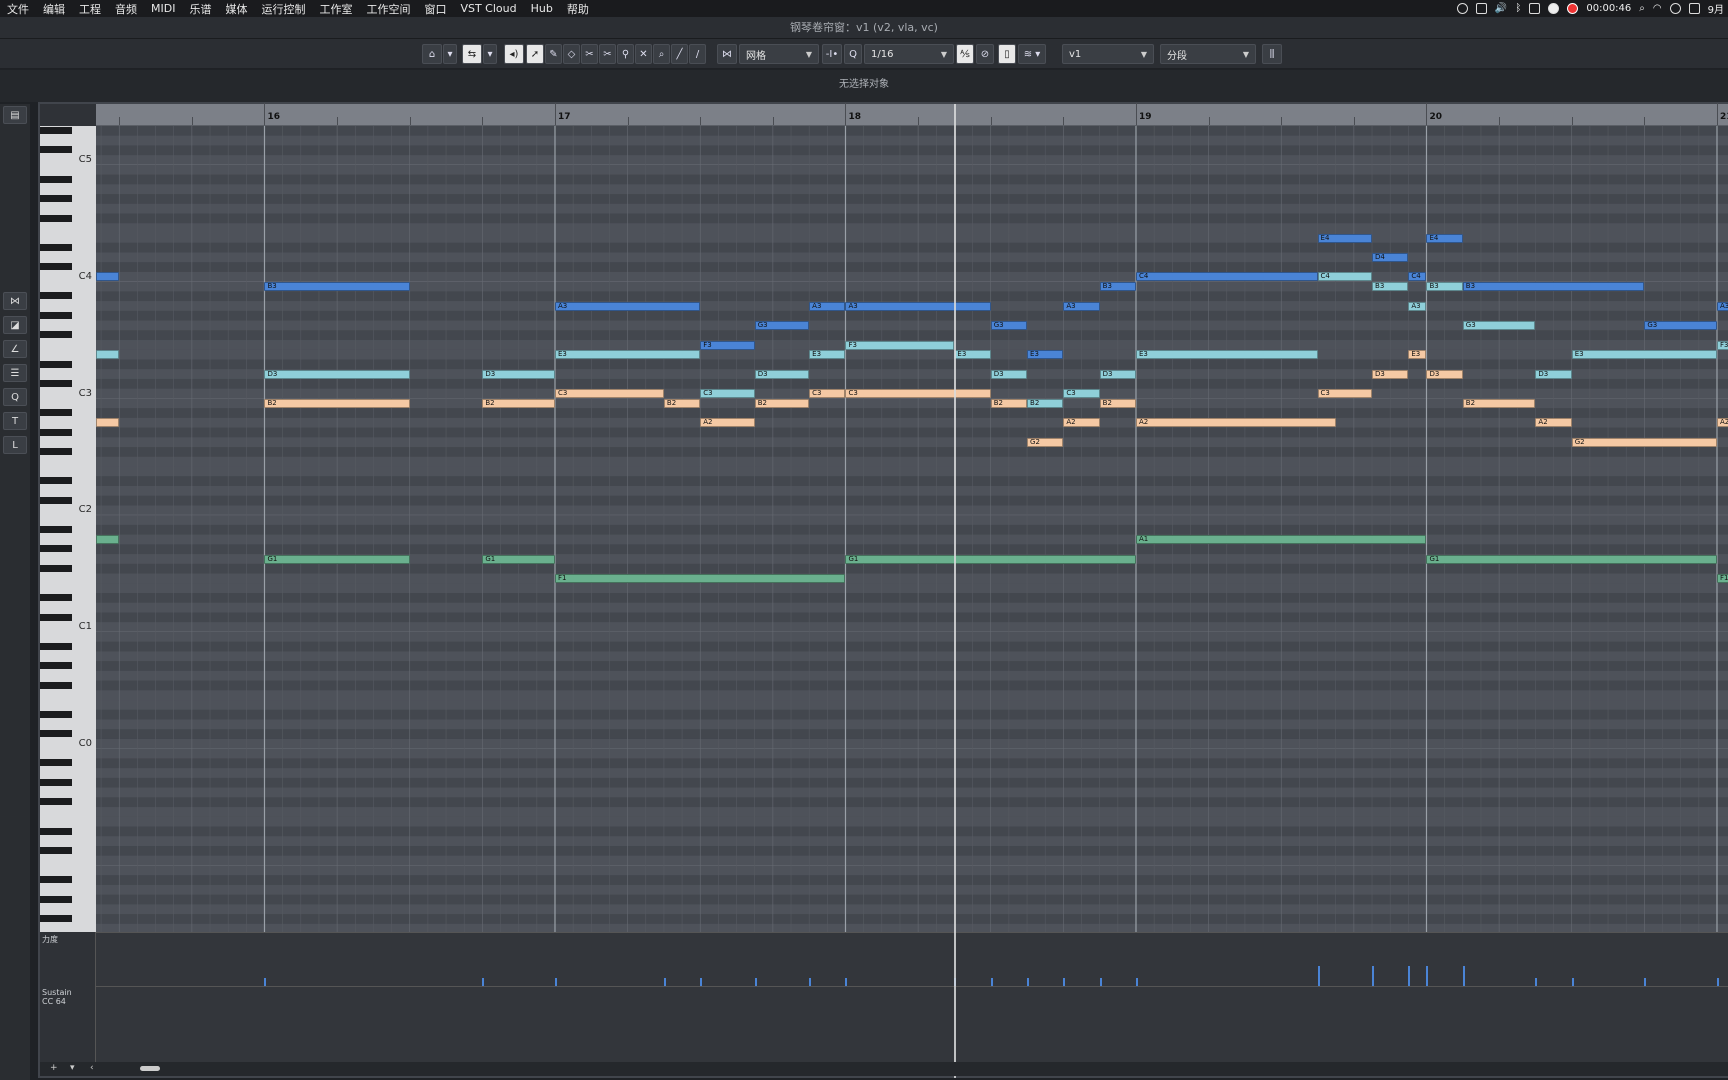 This screenshot has width=1728, height=1080. I want to click on pause-icon, so click(1554, 8).